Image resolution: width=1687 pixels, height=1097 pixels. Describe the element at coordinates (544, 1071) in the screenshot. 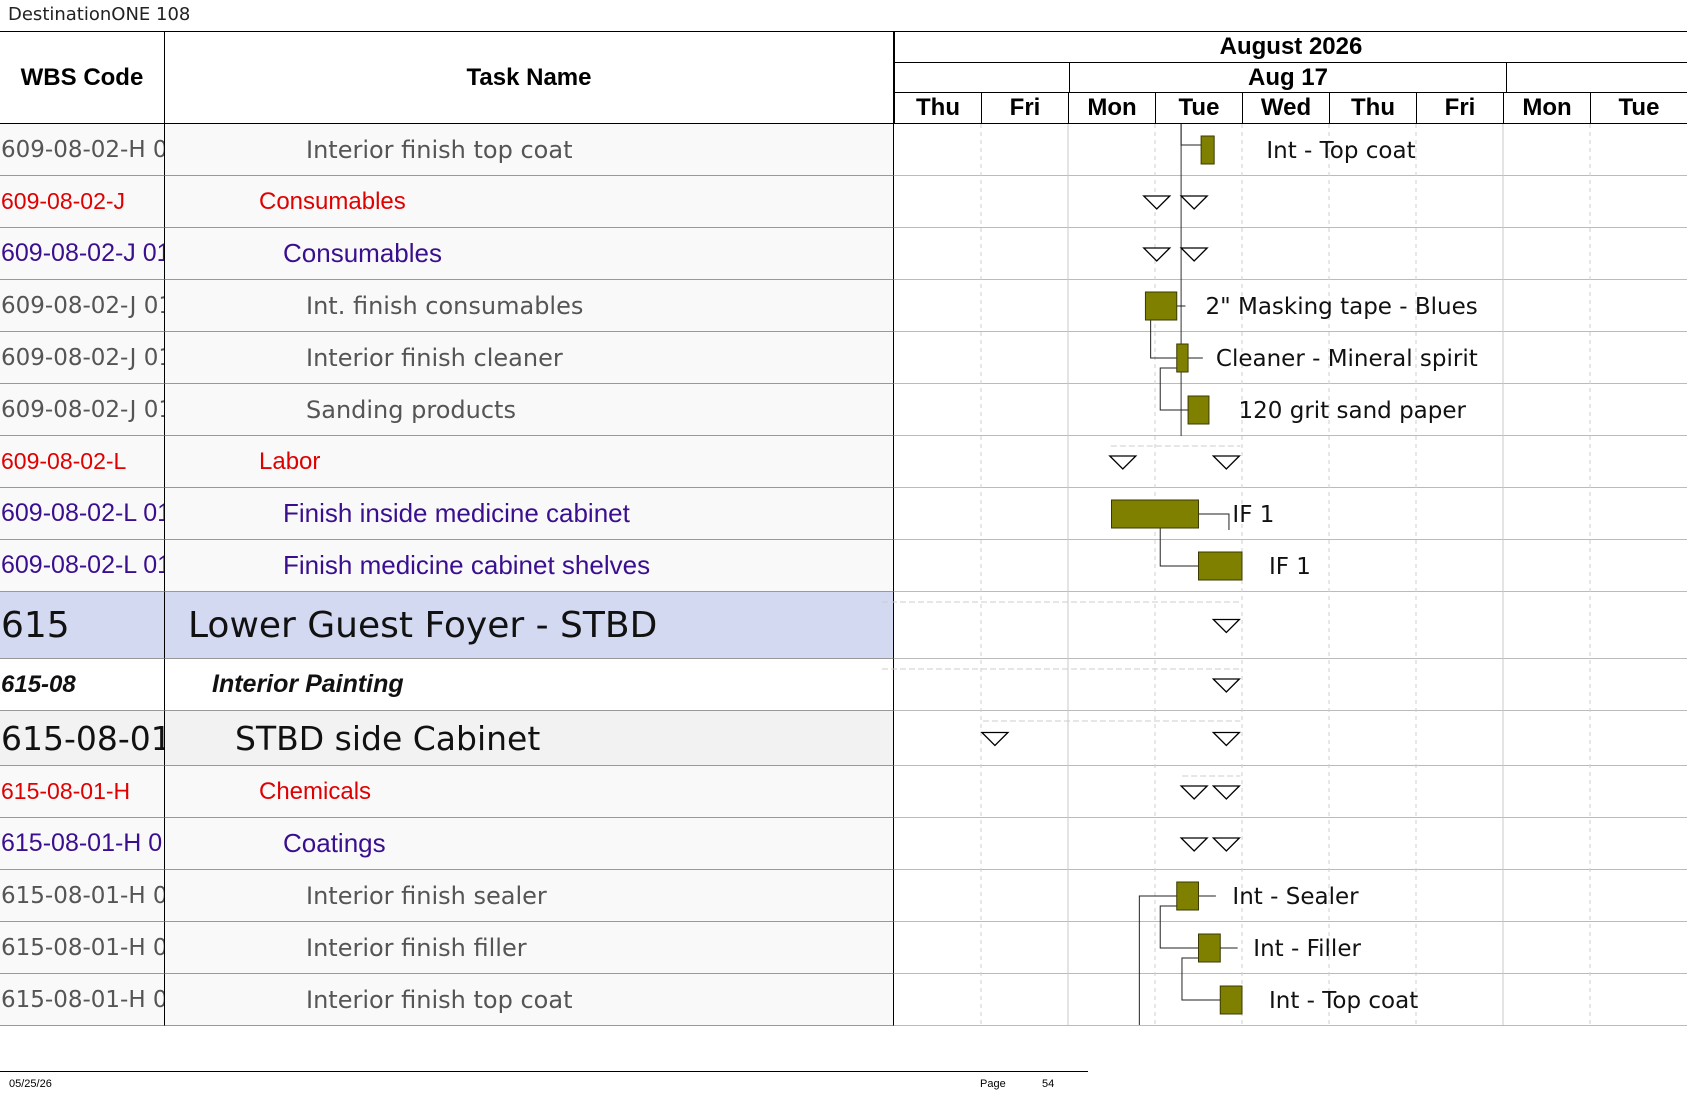

I see `footer-divider` at that location.